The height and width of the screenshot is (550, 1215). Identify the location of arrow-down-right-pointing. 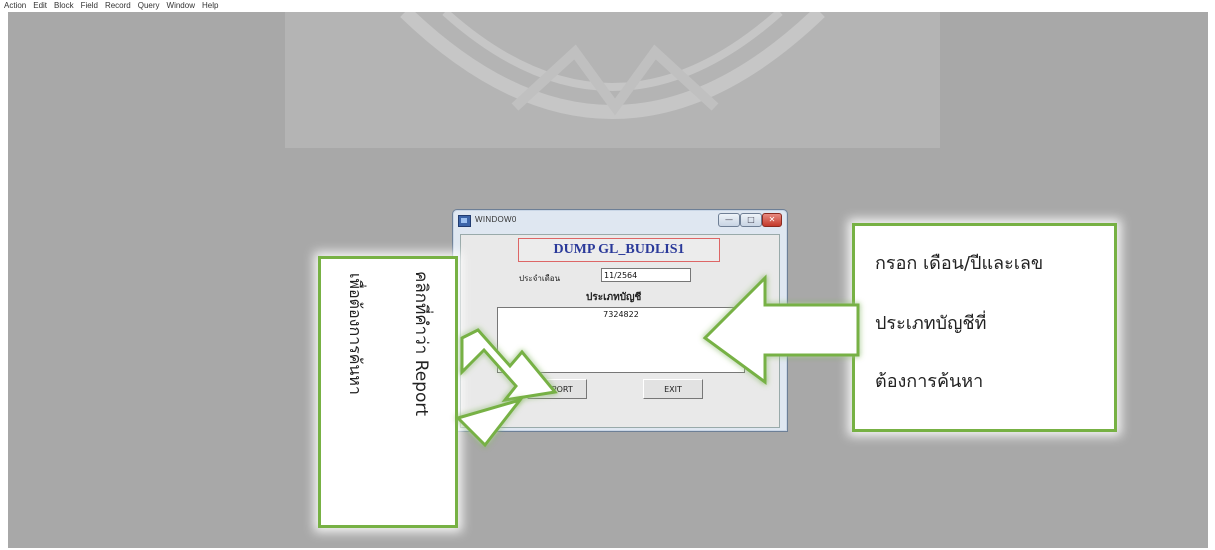
(509, 365).